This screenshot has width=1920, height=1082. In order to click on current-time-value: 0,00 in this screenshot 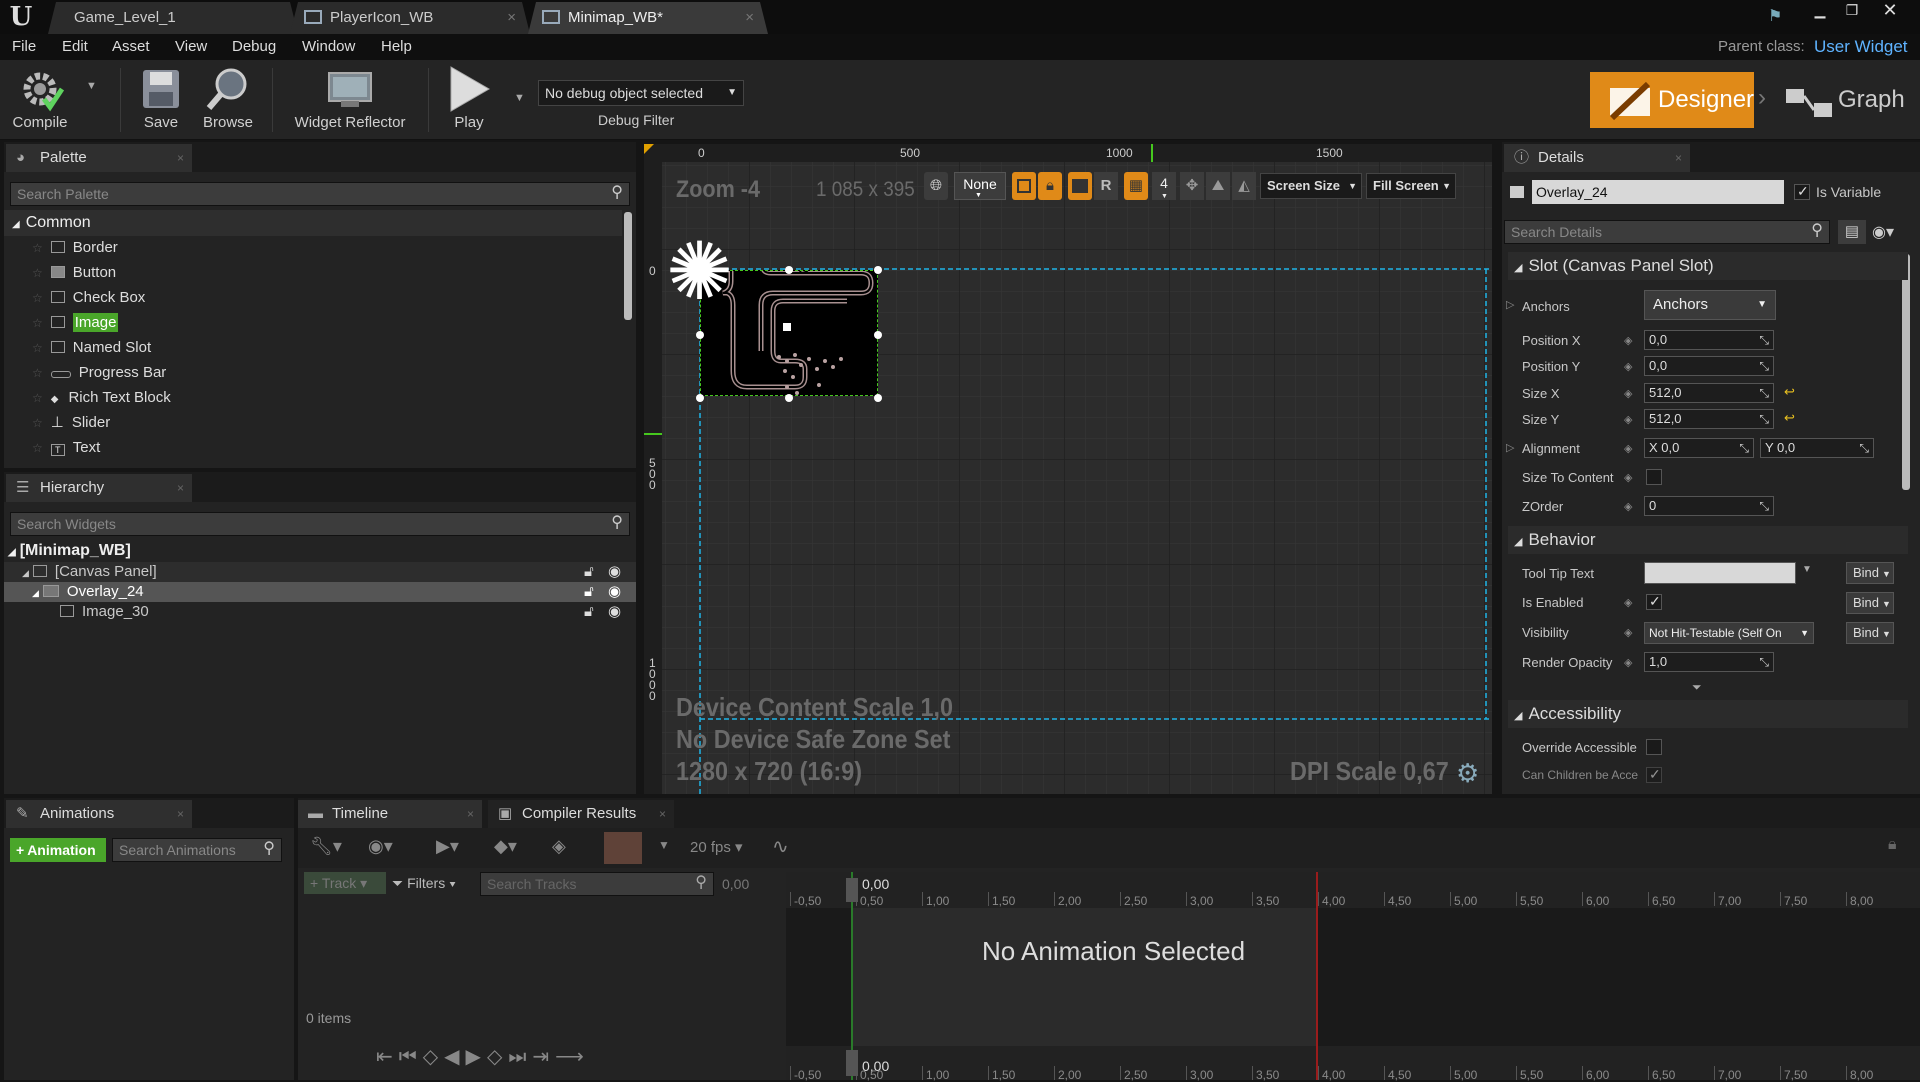, I will do `click(735, 884)`.